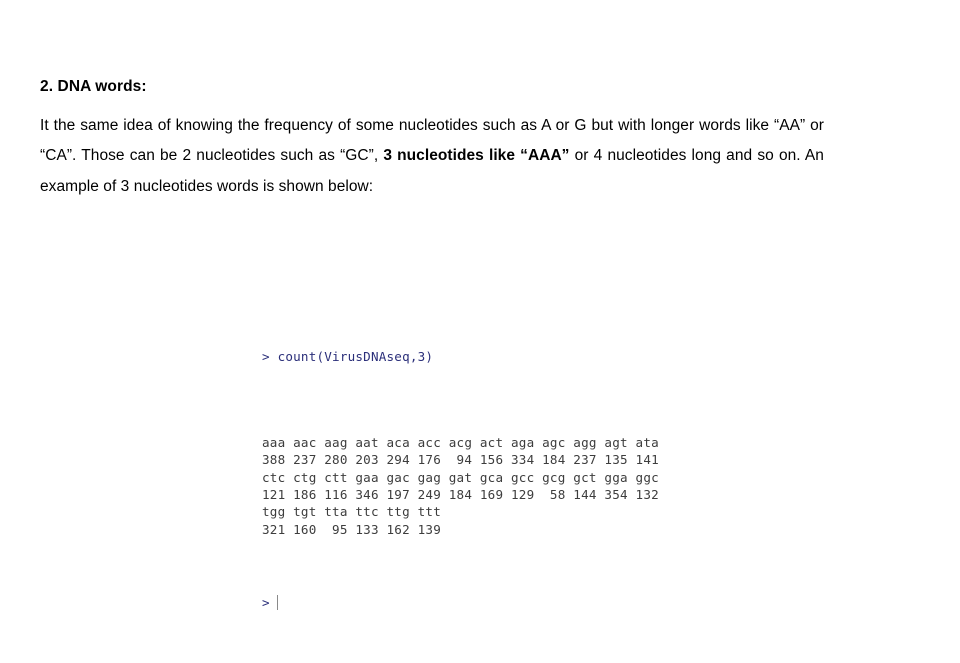  I want to click on prompt-symbol: >, so click(266, 602).